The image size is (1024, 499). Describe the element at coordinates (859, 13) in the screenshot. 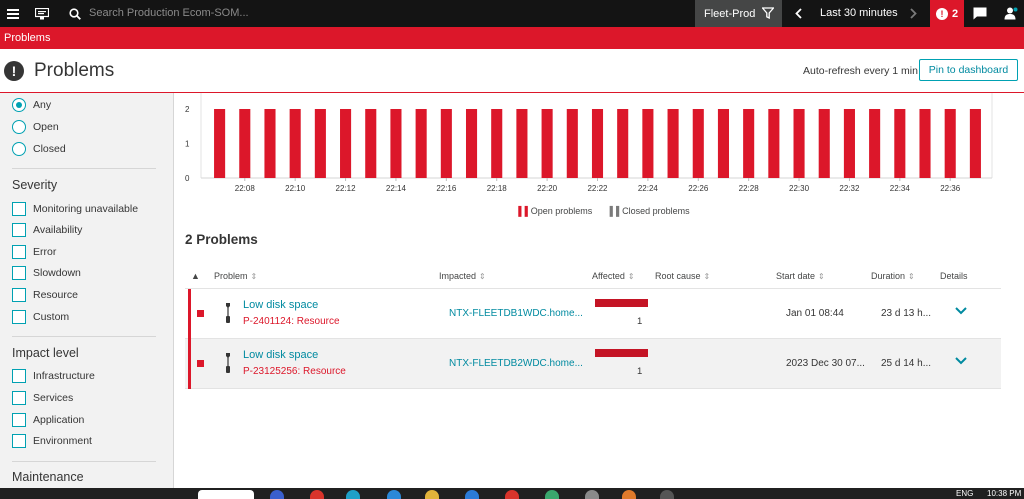

I see `timeframe-selector: Last 30 minutes` at that location.